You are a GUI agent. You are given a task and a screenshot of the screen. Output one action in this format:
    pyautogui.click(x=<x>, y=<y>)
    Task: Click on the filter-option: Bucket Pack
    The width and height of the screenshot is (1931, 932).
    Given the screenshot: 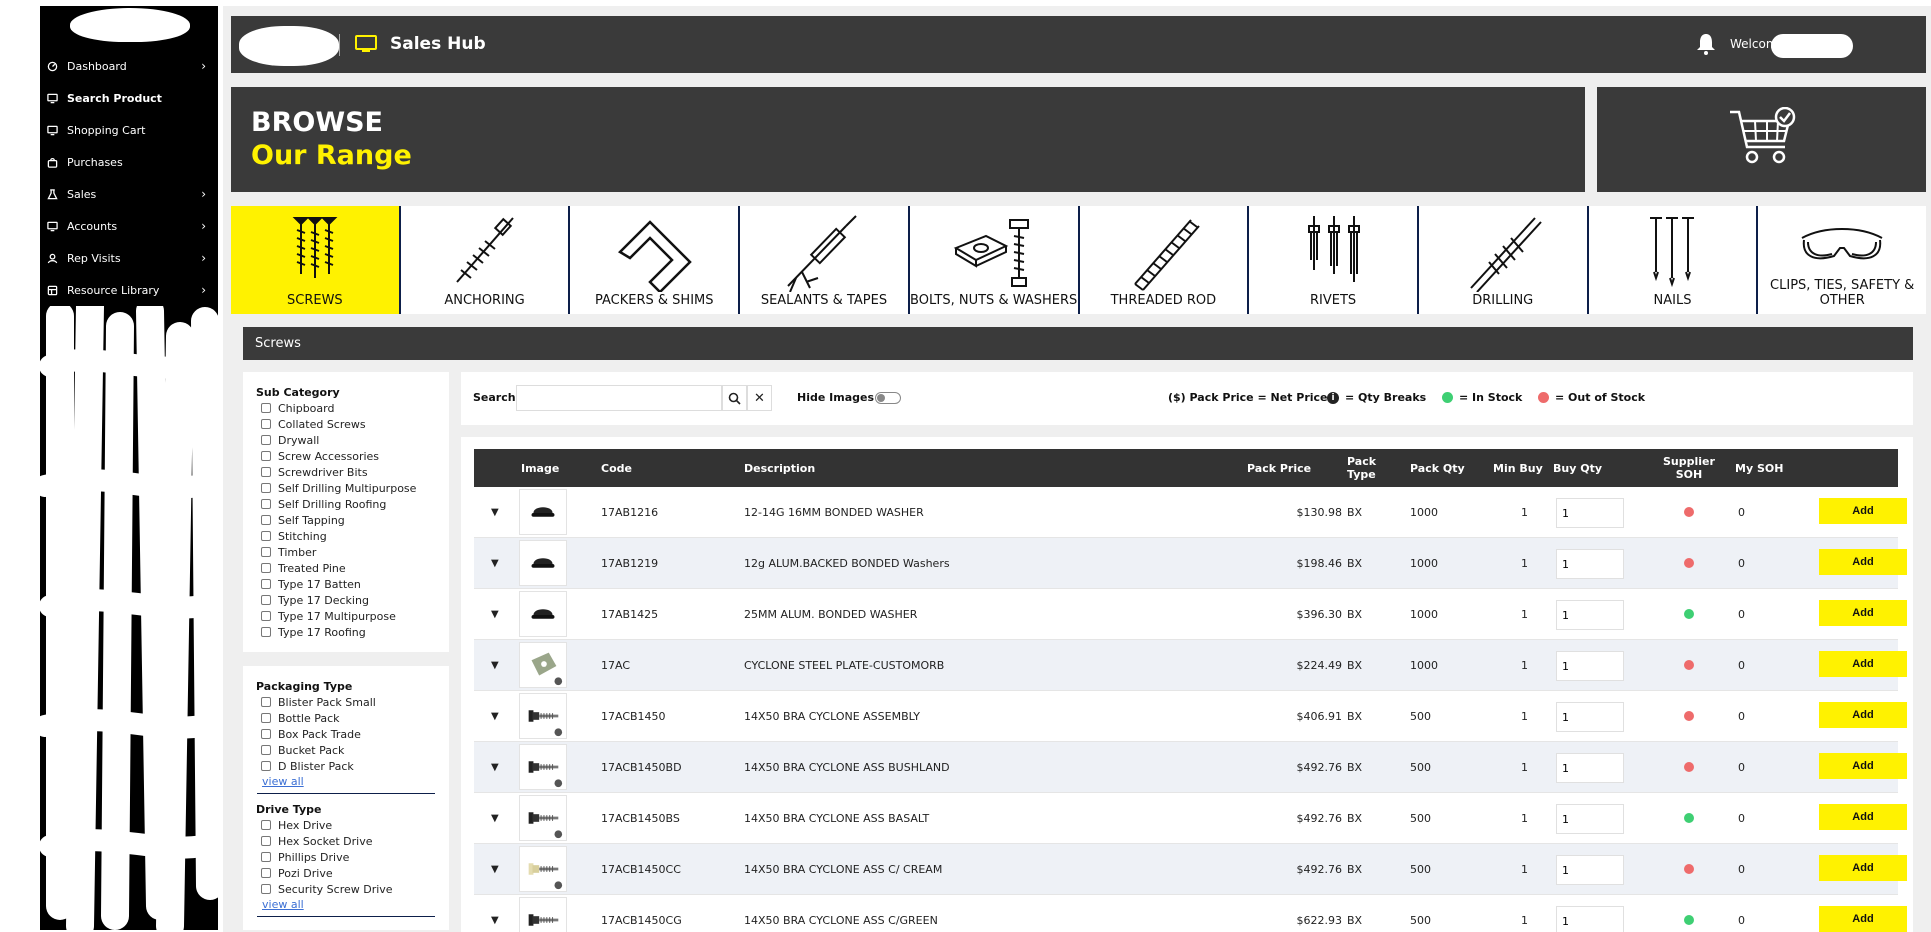 What is the action you would take?
    pyautogui.click(x=355, y=750)
    